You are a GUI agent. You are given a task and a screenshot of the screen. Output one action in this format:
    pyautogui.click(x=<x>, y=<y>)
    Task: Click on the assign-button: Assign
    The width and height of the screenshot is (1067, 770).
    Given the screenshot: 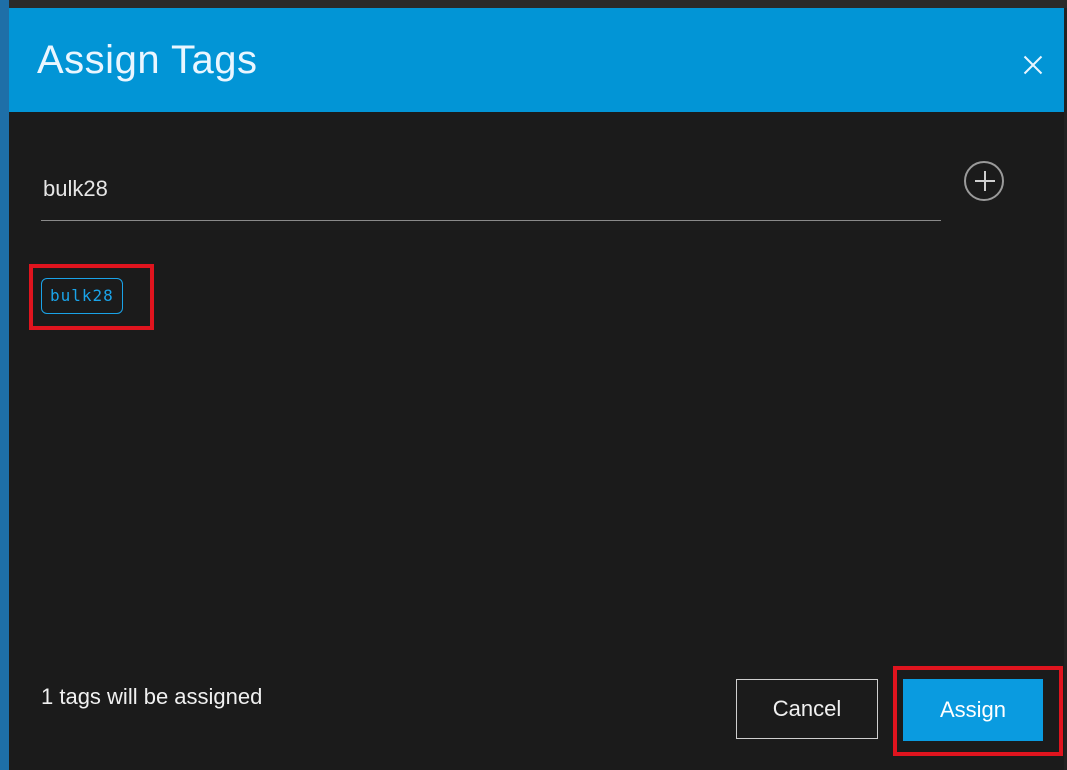 What is the action you would take?
    pyautogui.click(x=973, y=710)
    